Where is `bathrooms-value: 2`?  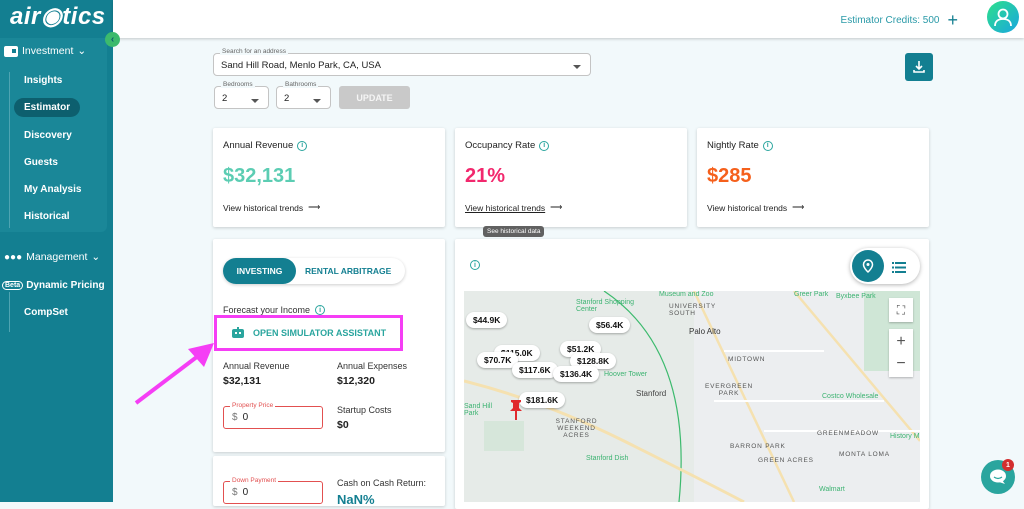
bathrooms-value: 2 is located at coordinates (287, 98).